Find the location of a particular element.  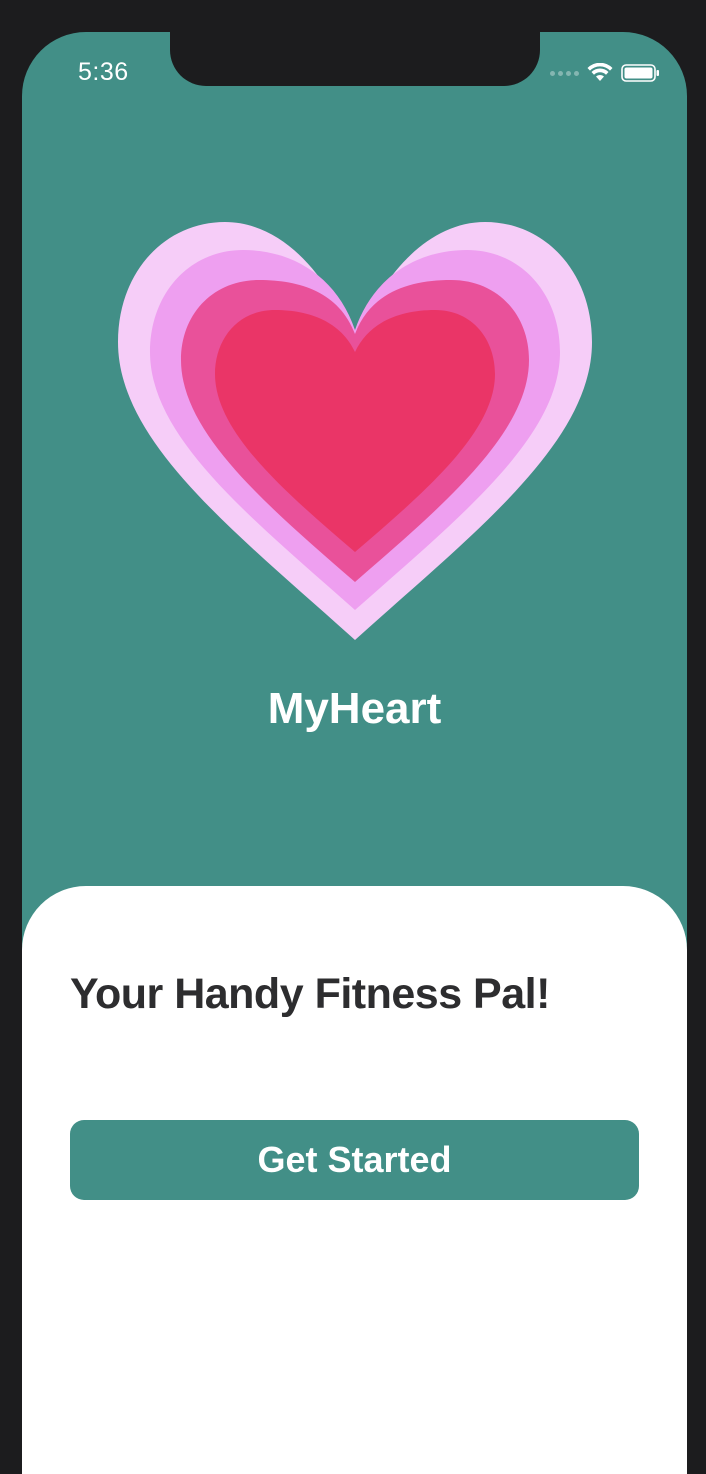

status-indicators is located at coordinates (605, 73).